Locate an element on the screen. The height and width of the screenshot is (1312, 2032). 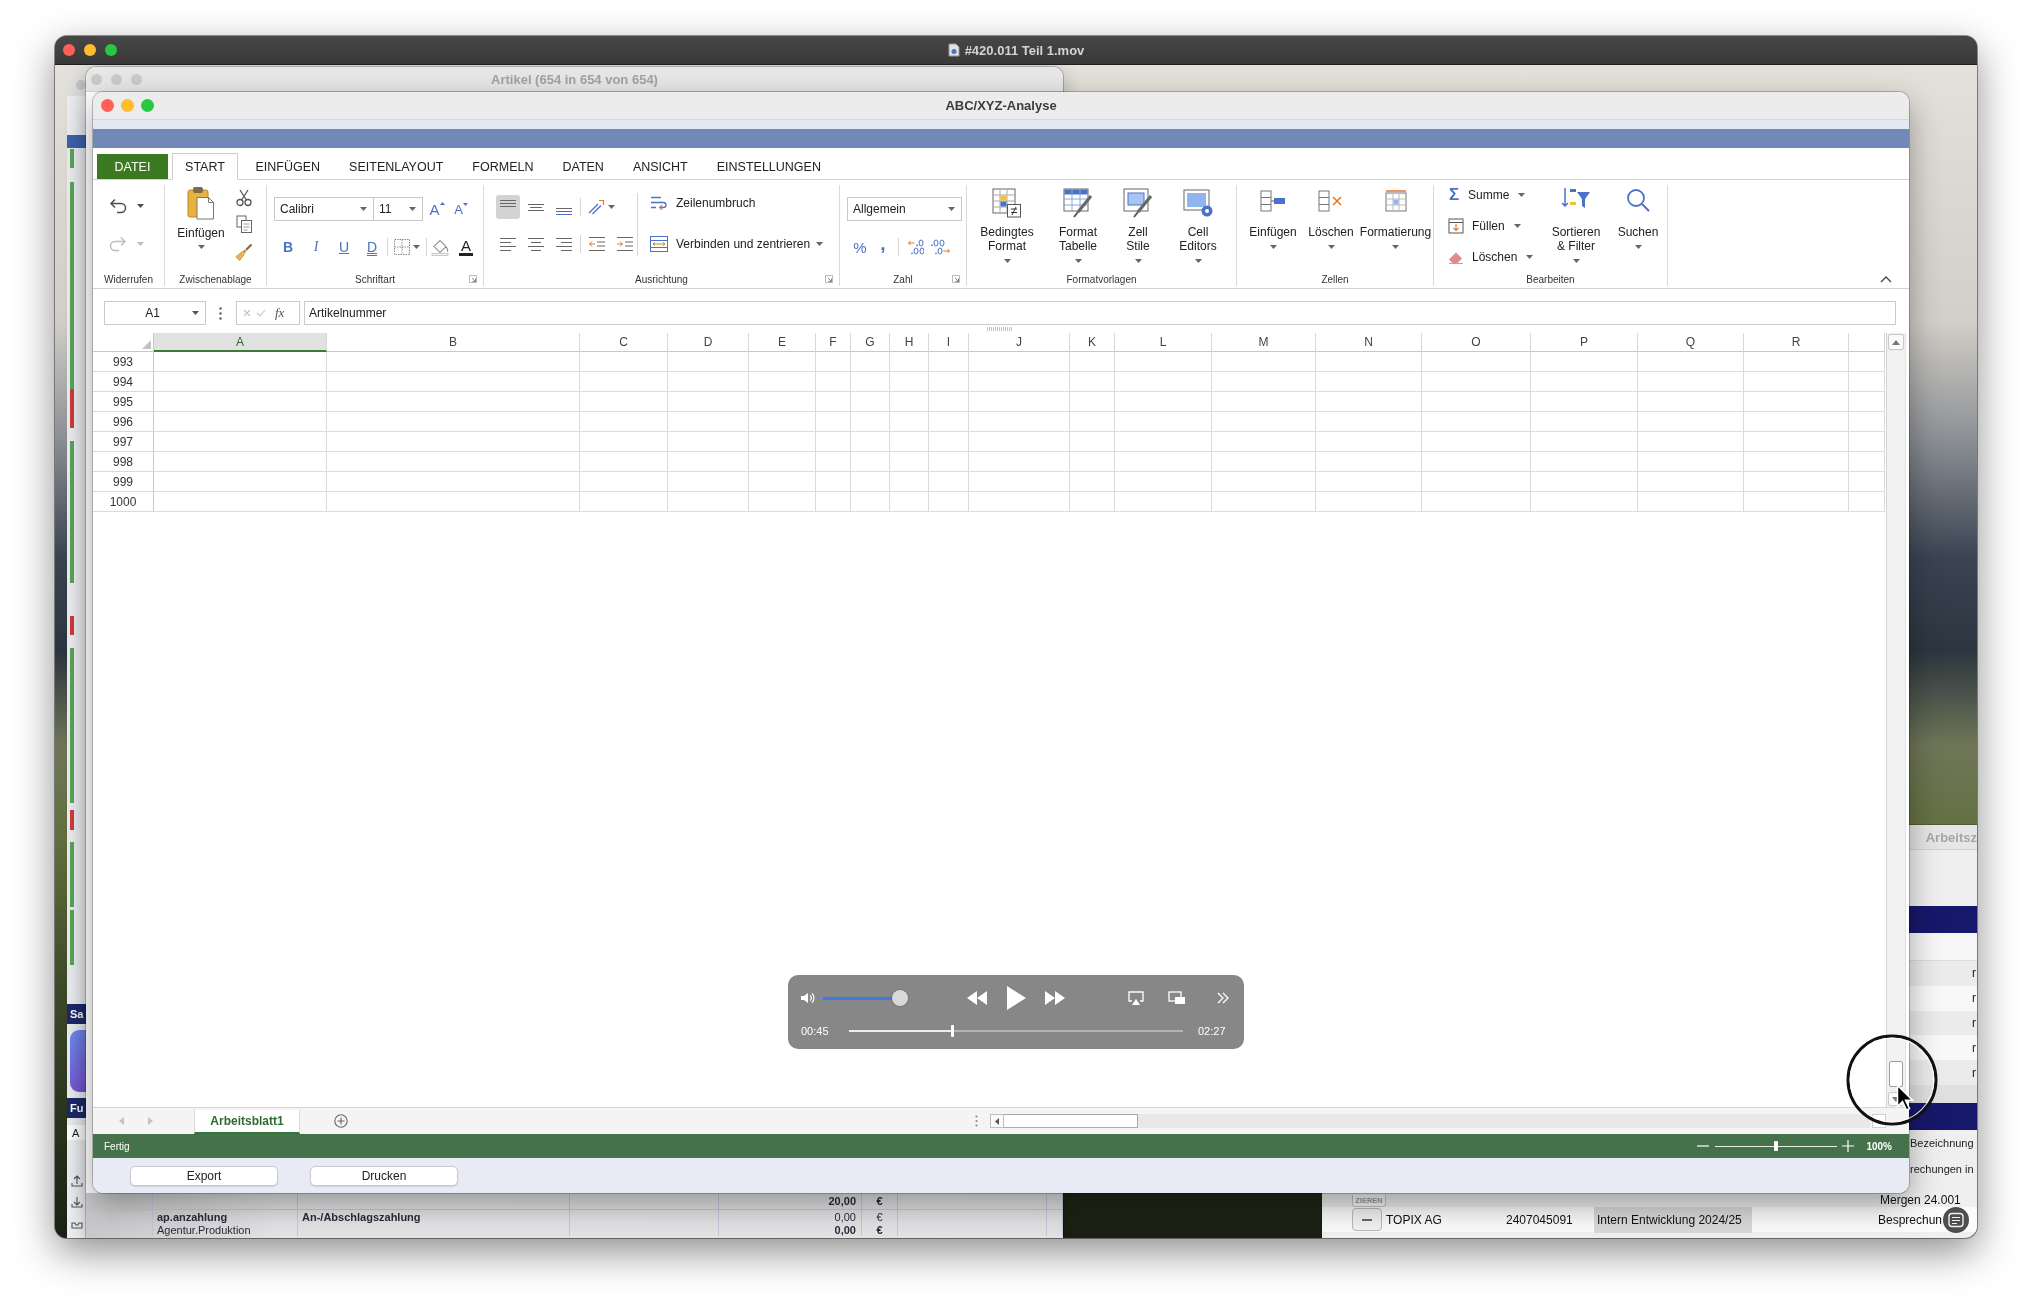
copy-button is located at coordinates (244, 224).